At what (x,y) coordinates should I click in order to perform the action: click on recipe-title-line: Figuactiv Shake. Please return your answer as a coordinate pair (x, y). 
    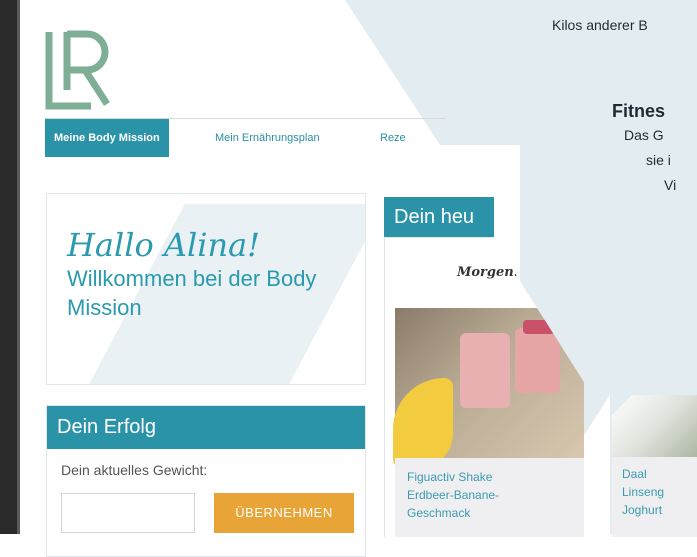
    Looking at the image, I should click on (450, 477).